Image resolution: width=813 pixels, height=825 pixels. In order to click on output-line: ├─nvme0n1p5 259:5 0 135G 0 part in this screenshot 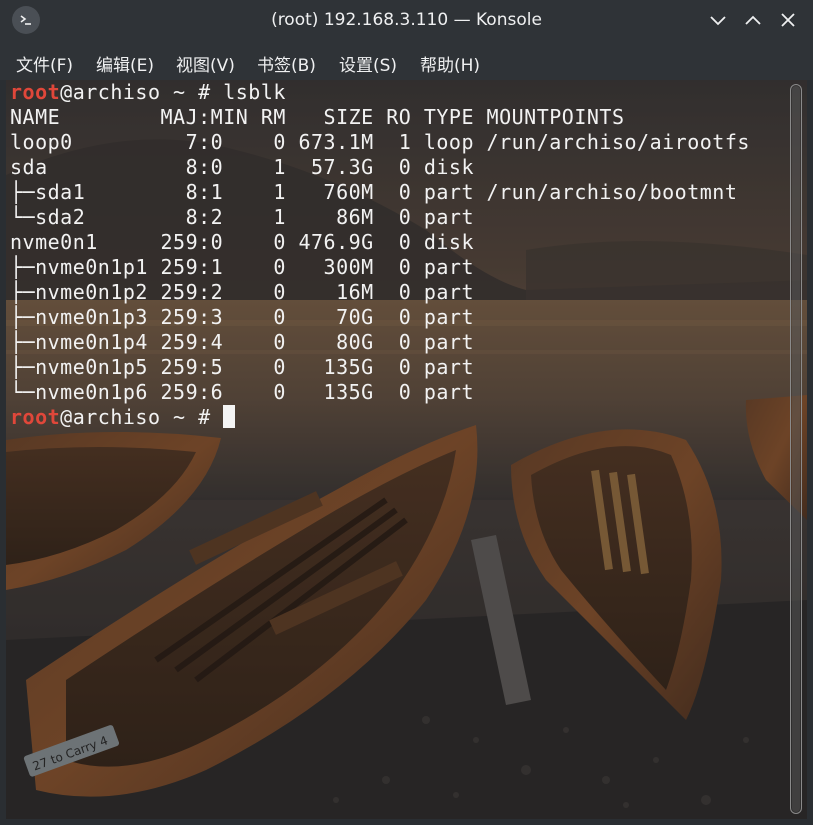, I will do `click(242, 367)`.